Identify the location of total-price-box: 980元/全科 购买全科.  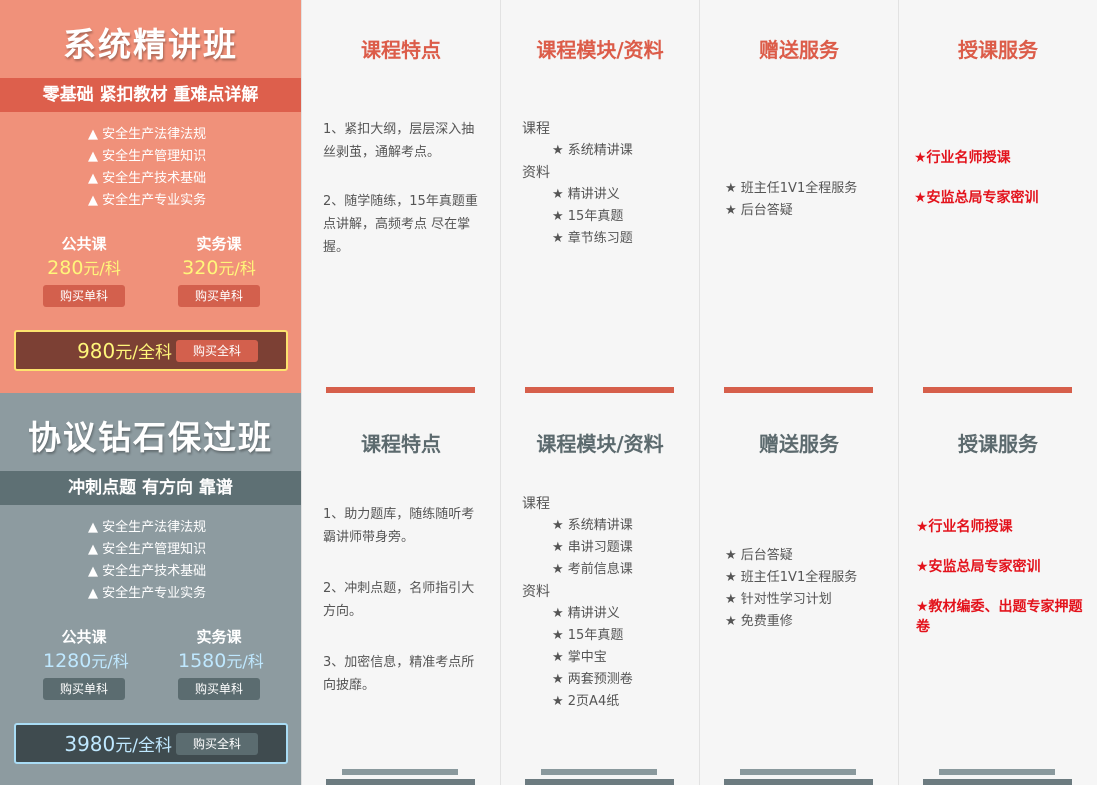
(151, 350).